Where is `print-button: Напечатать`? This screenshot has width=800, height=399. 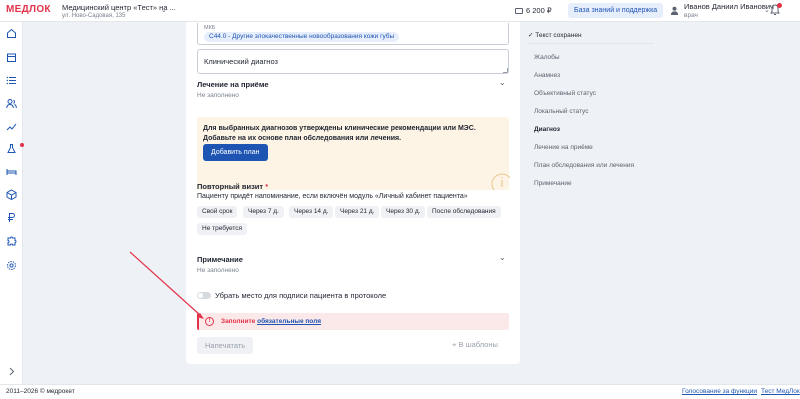
print-button: Напечатать is located at coordinates (225, 345).